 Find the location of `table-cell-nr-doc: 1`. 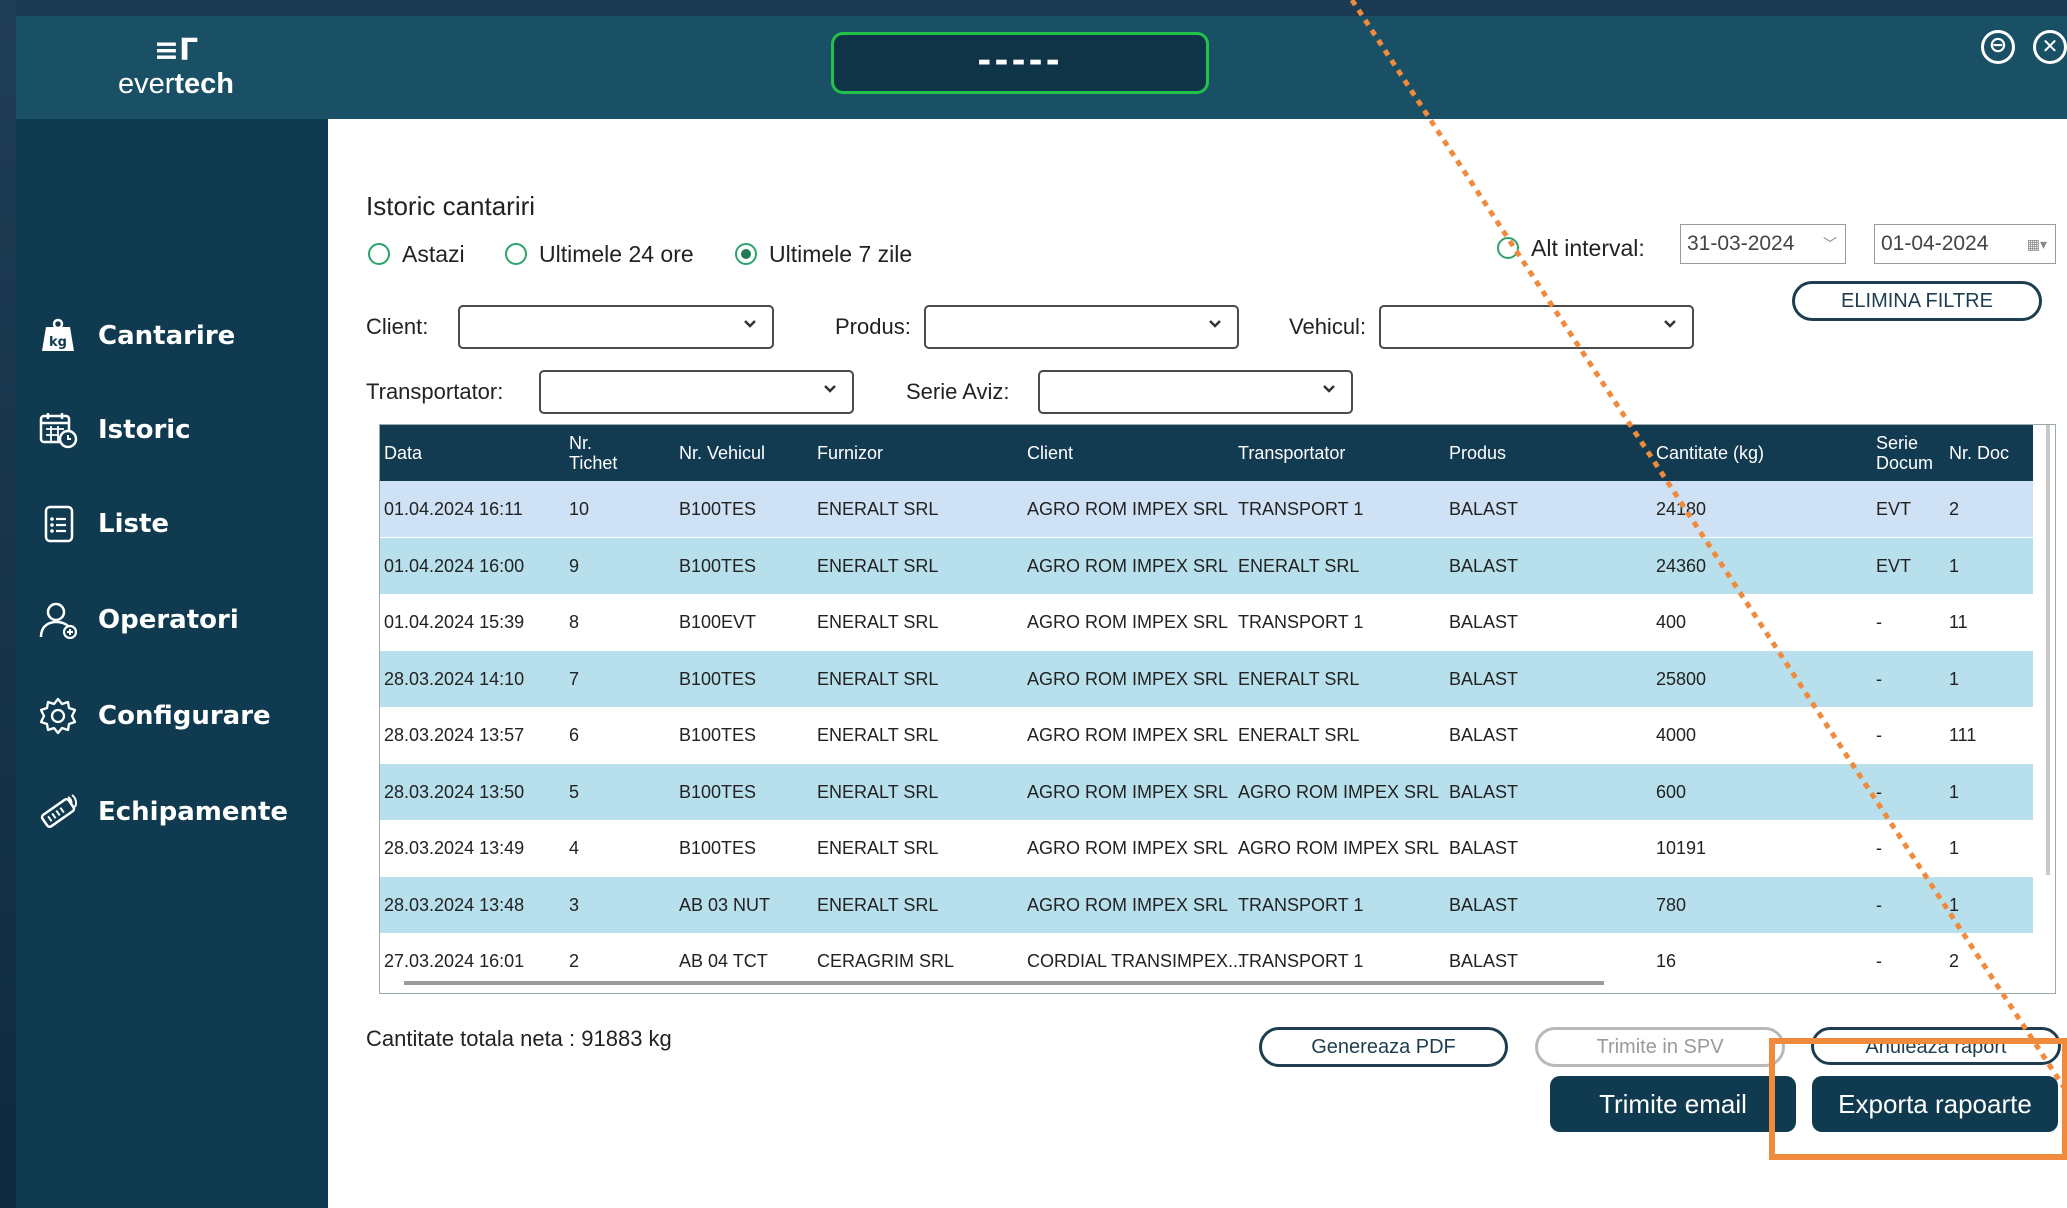

table-cell-nr-doc: 1 is located at coordinates (1954, 904).